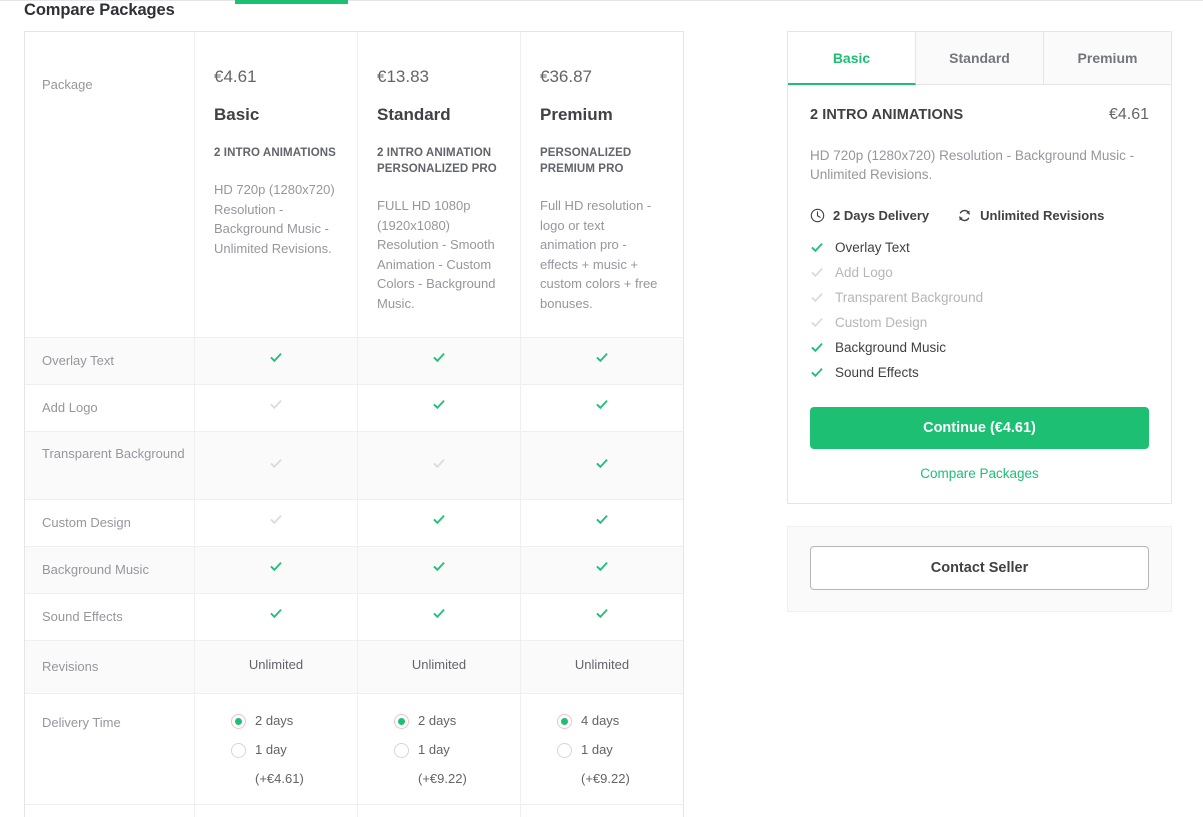  I want to click on package-meta-row: 2 Days Delivery Unlimited Revisions, so click(979, 215).